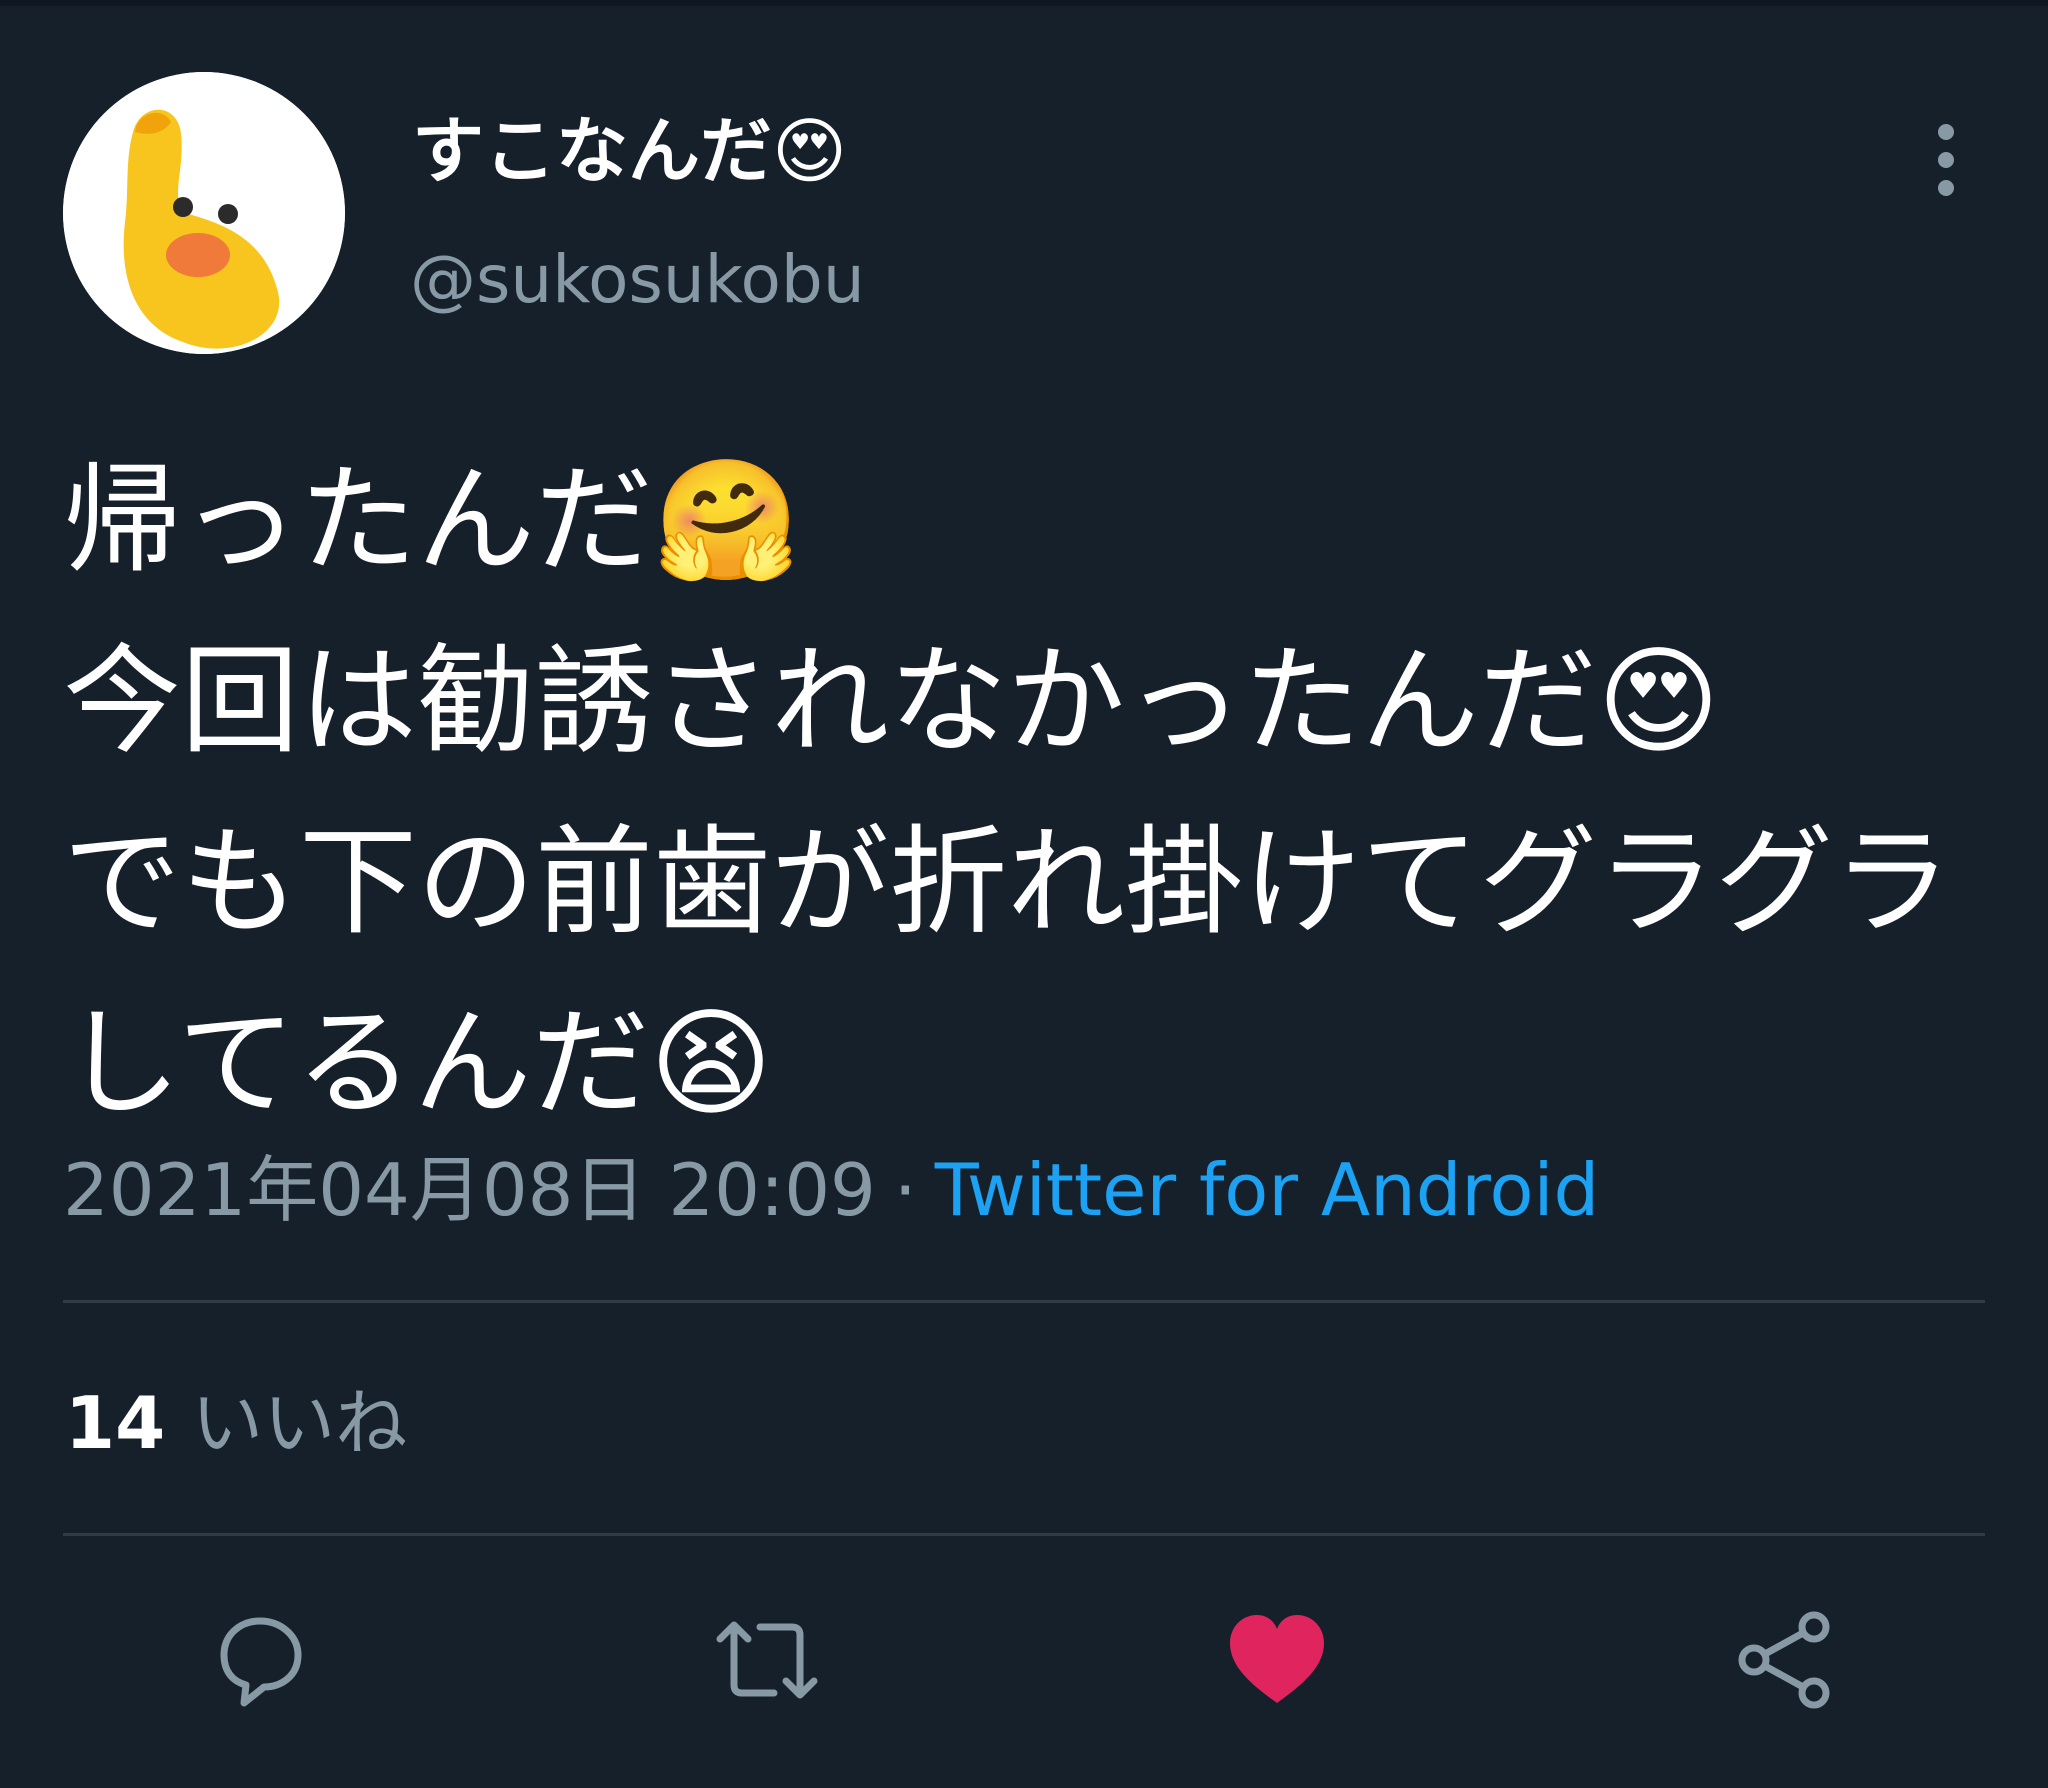  What do you see at coordinates (892, 701) in the screenshot?
I see `tweet-text-line: 今回は勧誘されなかったんだ😍` at bounding box center [892, 701].